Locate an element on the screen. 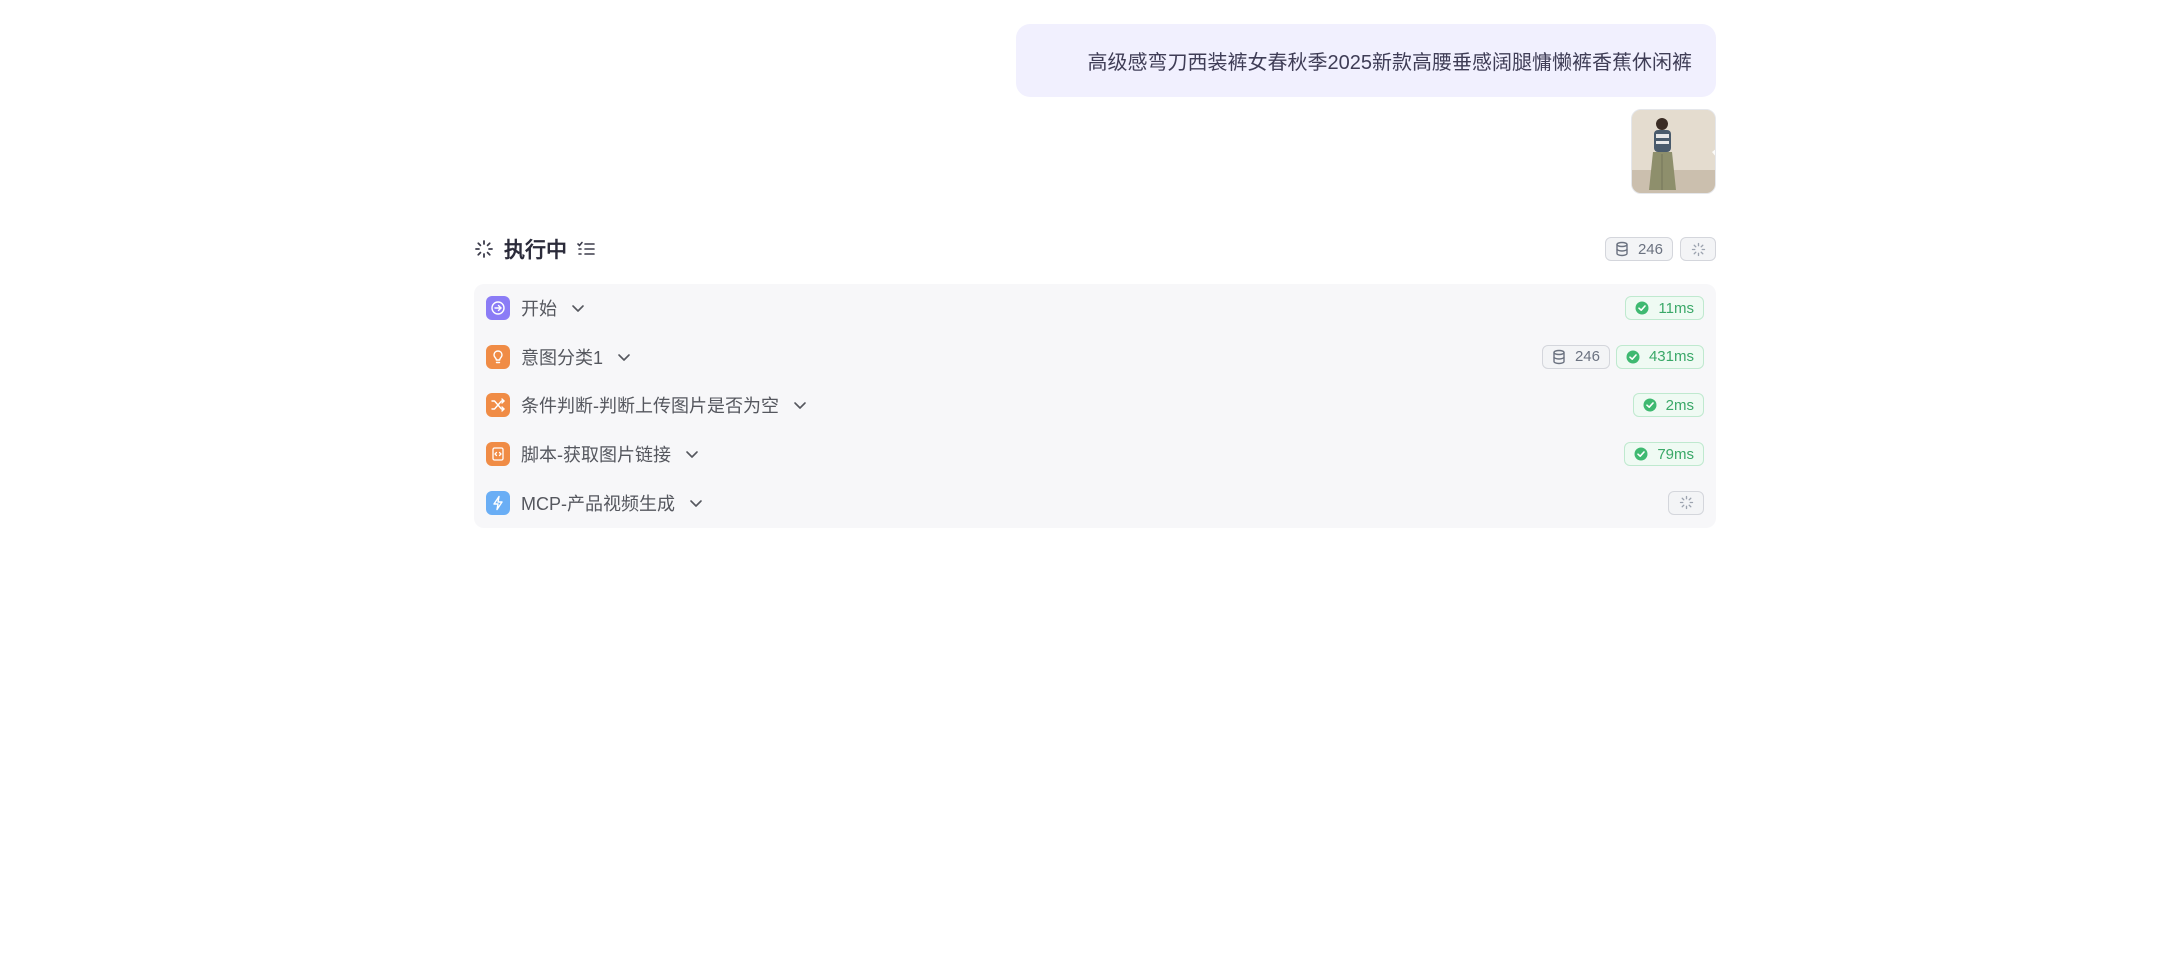  uploaded-image-thumbnail is located at coordinates (1673, 151).